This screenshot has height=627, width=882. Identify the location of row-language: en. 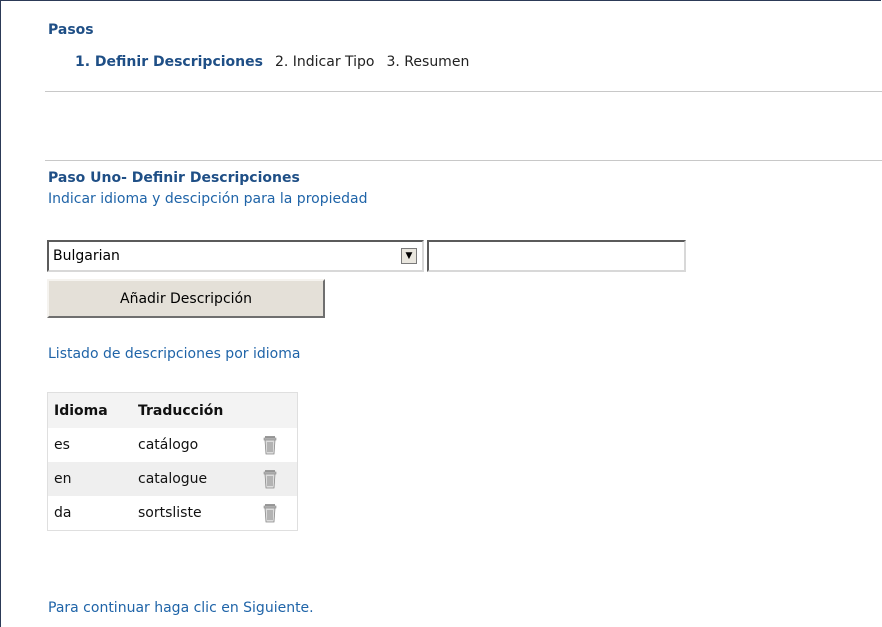
(89, 479).